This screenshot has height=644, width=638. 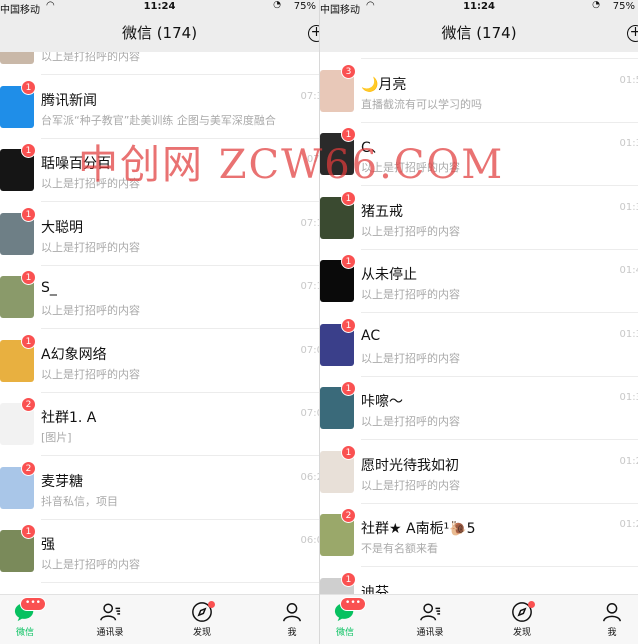 What do you see at coordinates (79, 501) in the screenshot?
I see `chat-preview: 抖音私信，项目` at bounding box center [79, 501].